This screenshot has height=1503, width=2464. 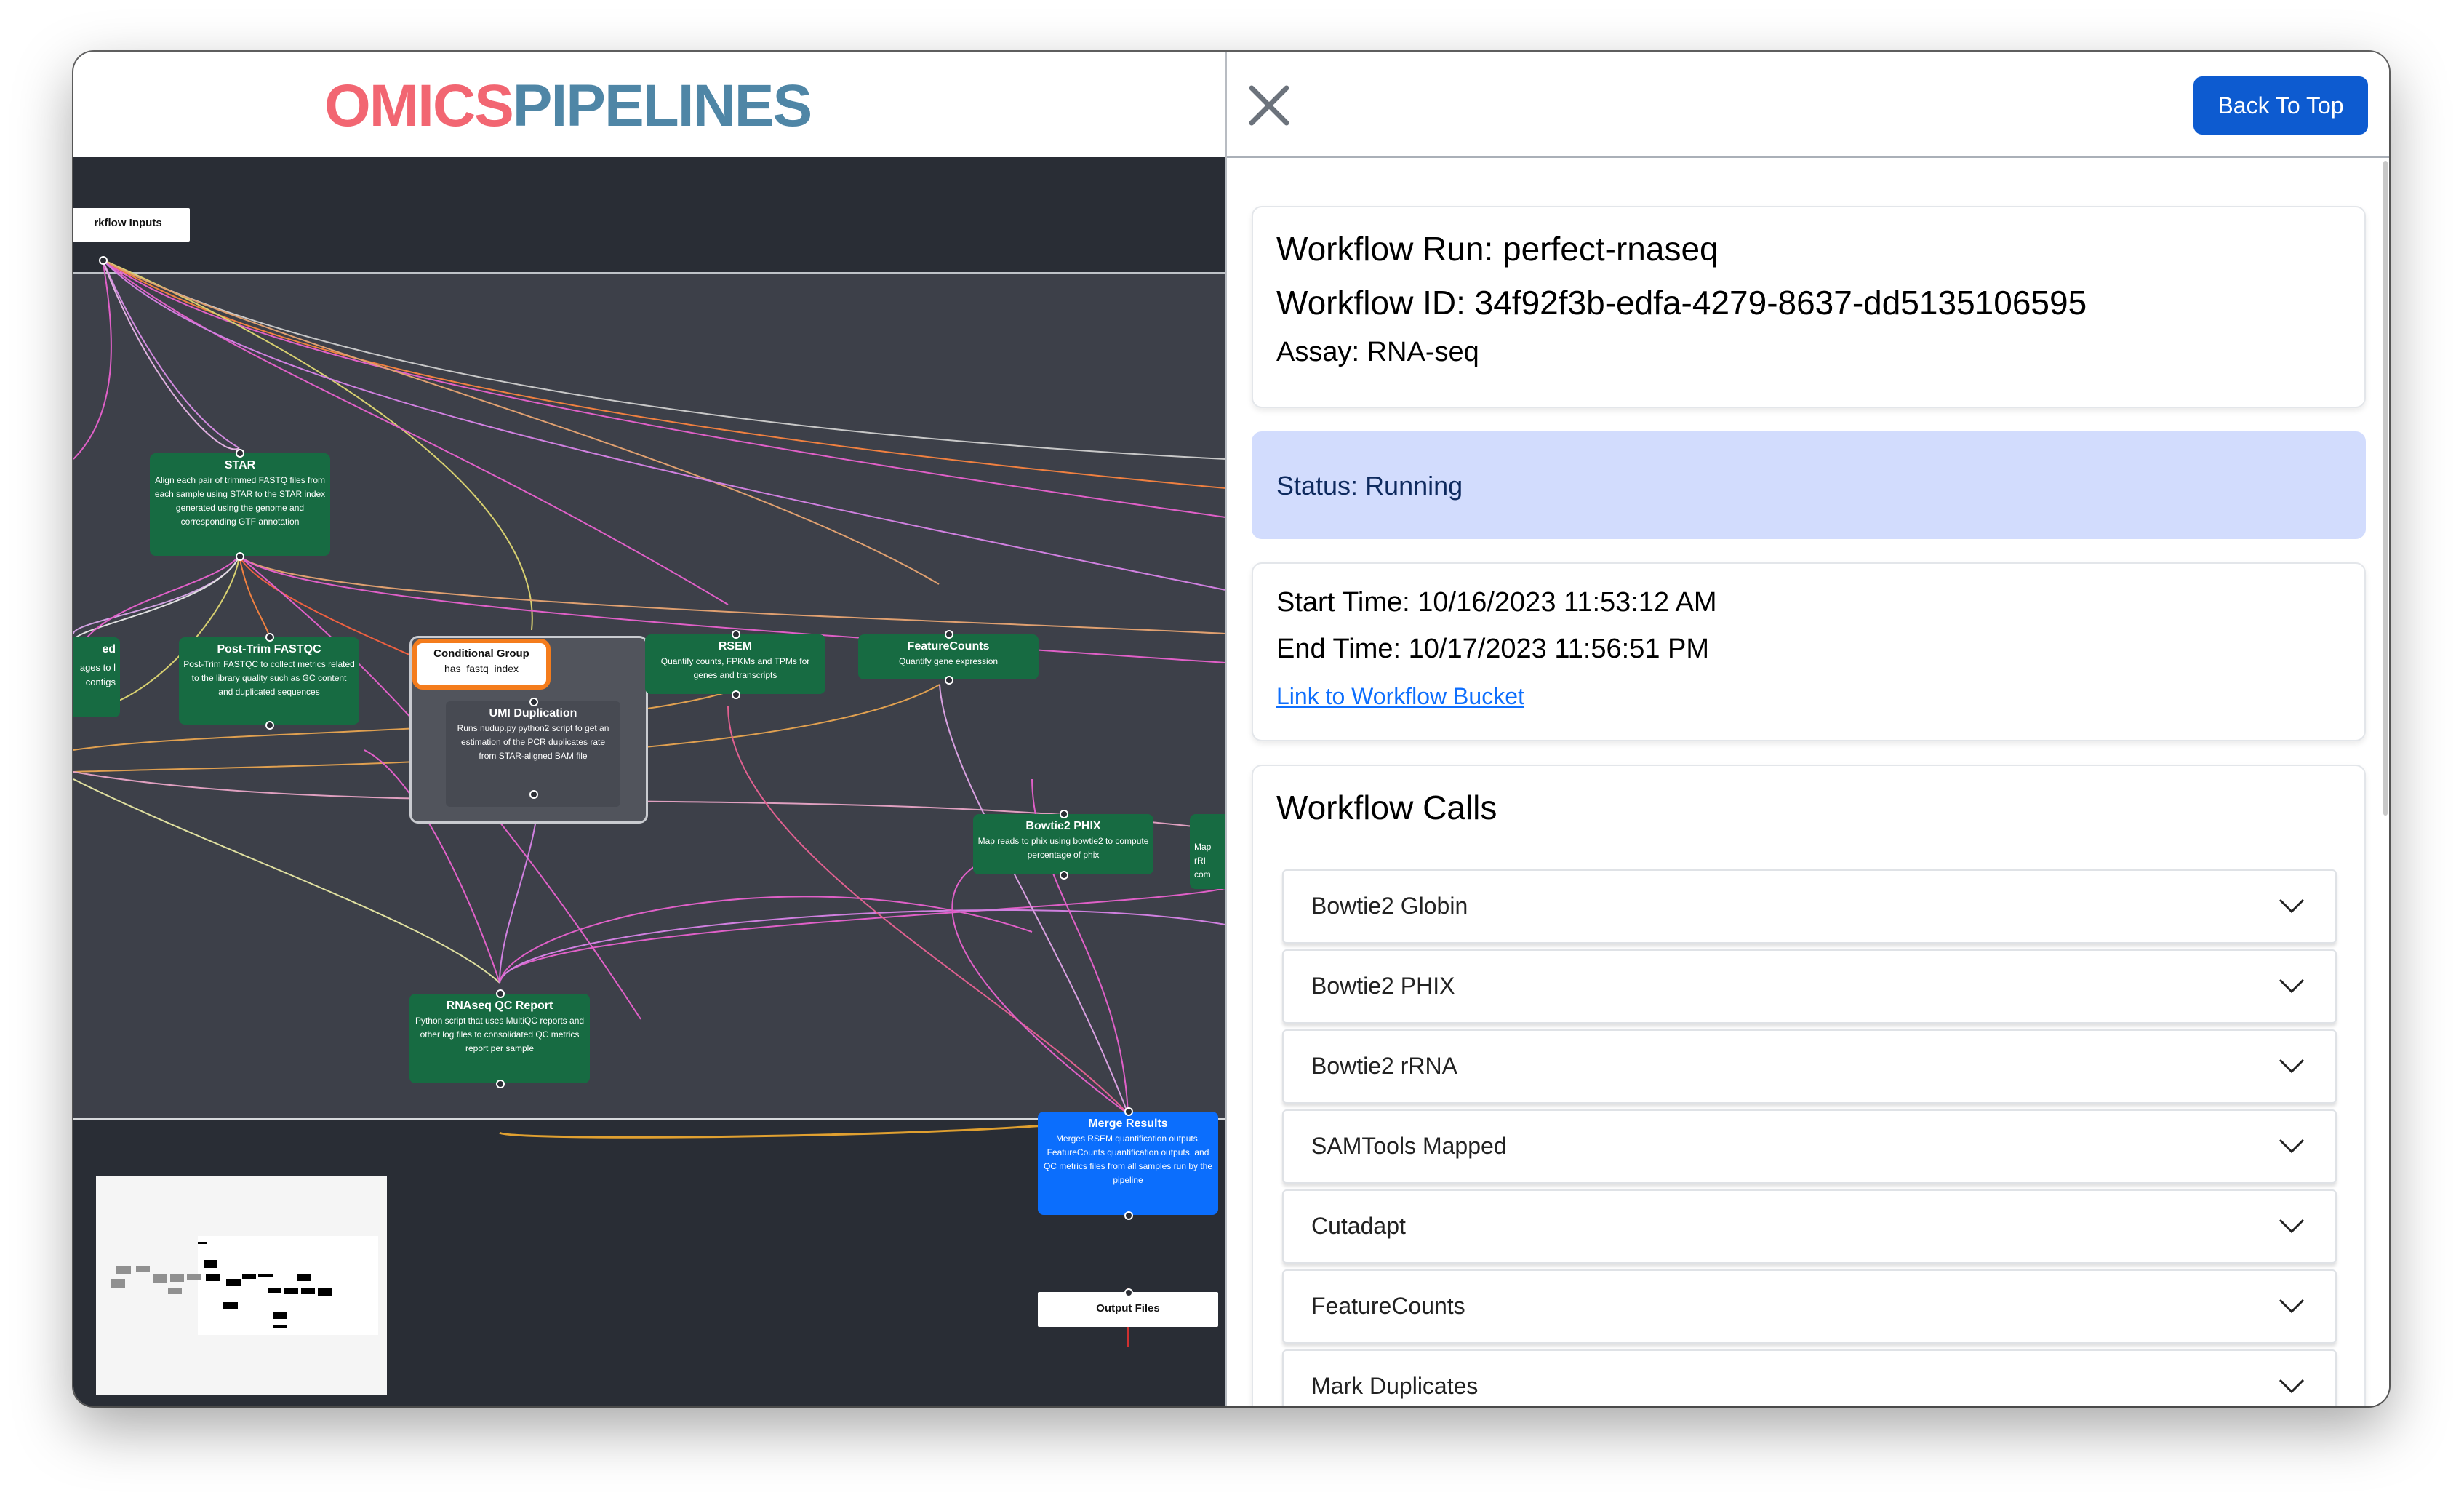 I want to click on minimap, so click(x=241, y=1285).